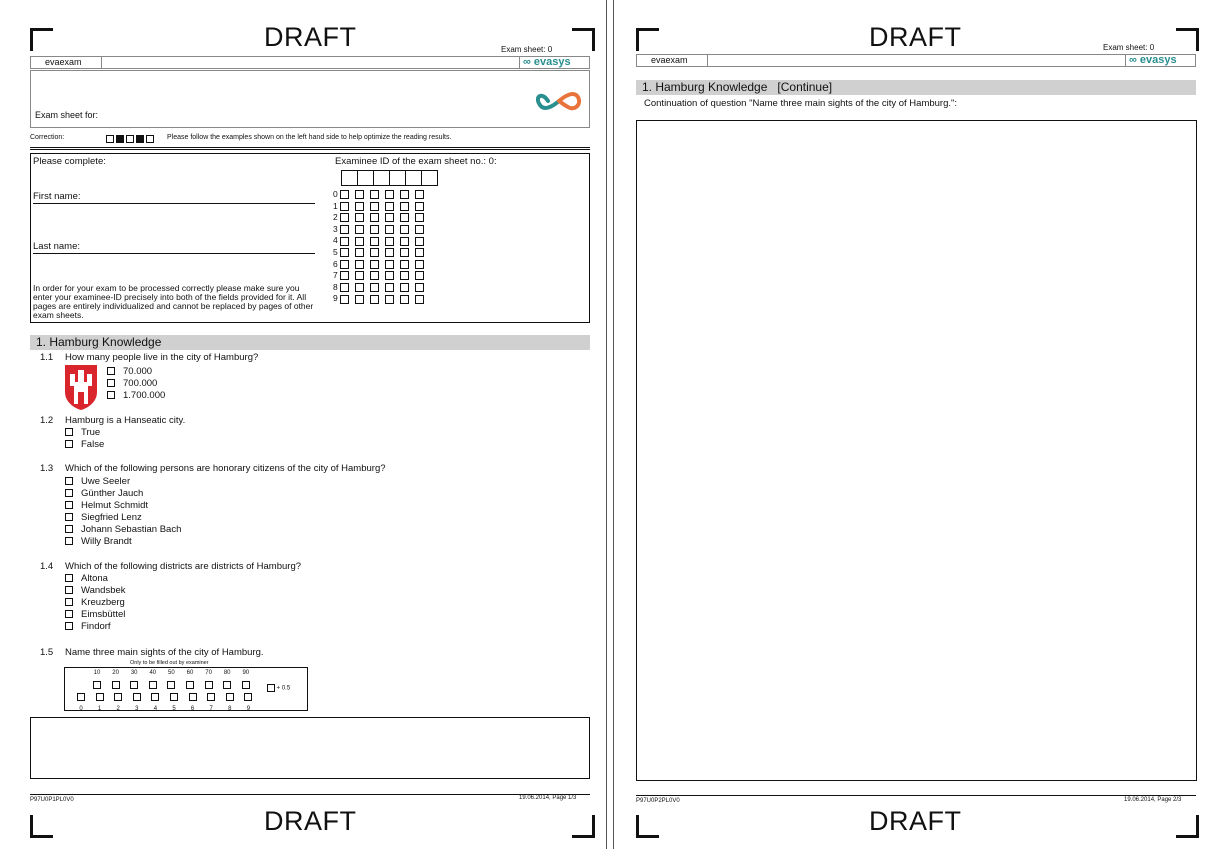 This screenshot has width=1212, height=849. What do you see at coordinates (95, 614) in the screenshot?
I see `option-1-4-d: Eimsbüttel` at bounding box center [95, 614].